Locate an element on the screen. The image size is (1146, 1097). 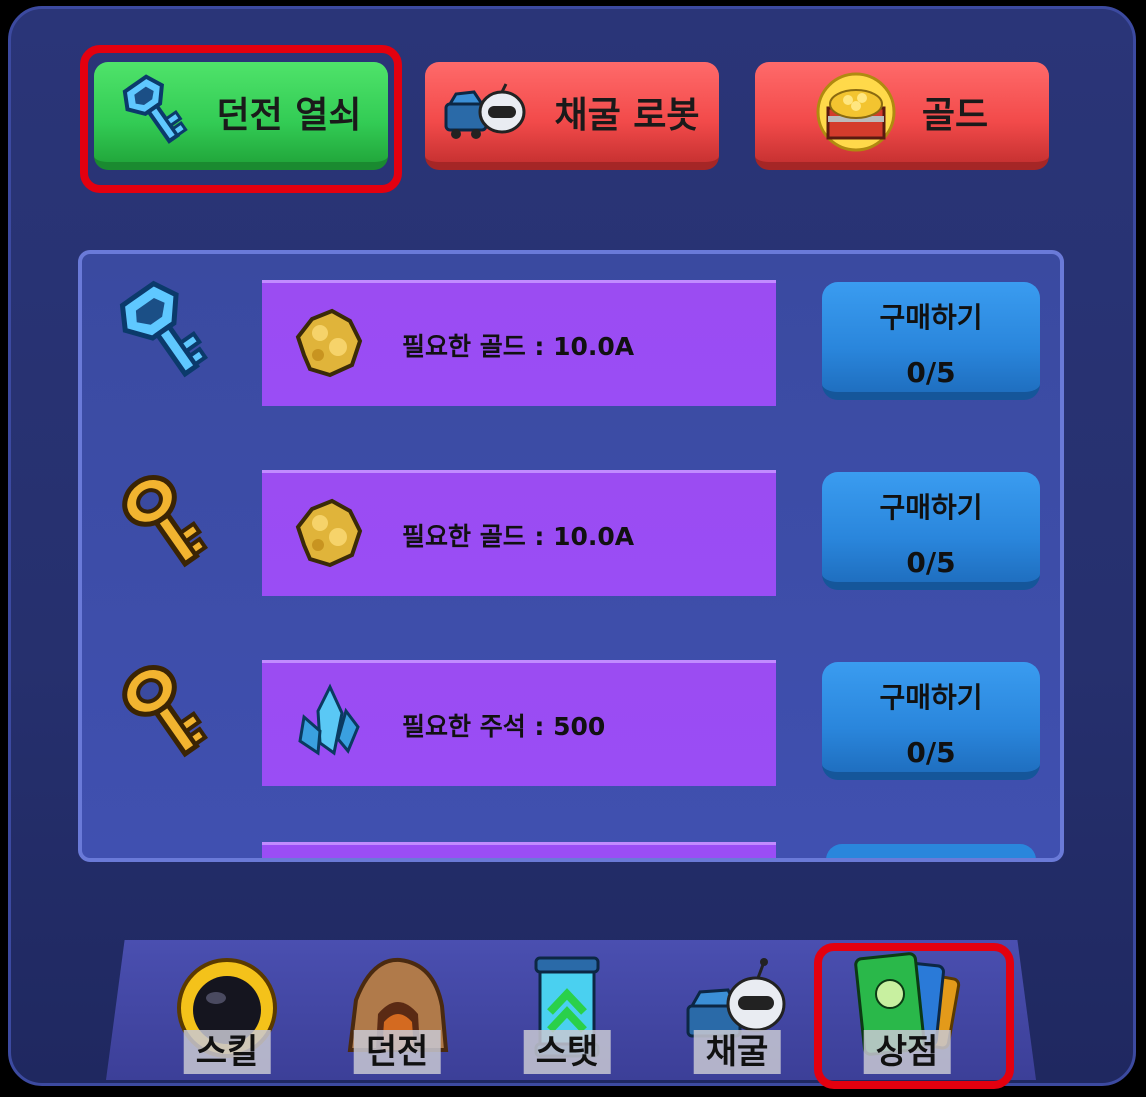
nav-item-dungeon: 던전 is located at coordinates (397, 1010).